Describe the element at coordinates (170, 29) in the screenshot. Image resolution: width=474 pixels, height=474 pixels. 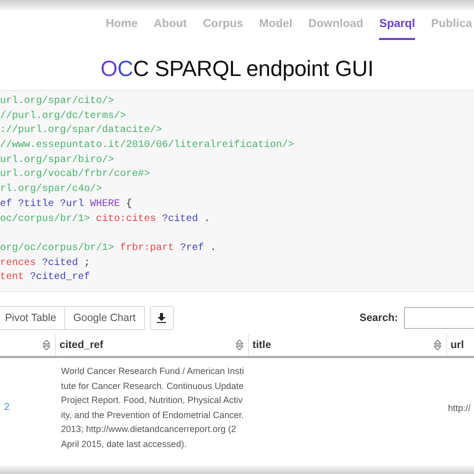
I see `nav-link: About` at that location.